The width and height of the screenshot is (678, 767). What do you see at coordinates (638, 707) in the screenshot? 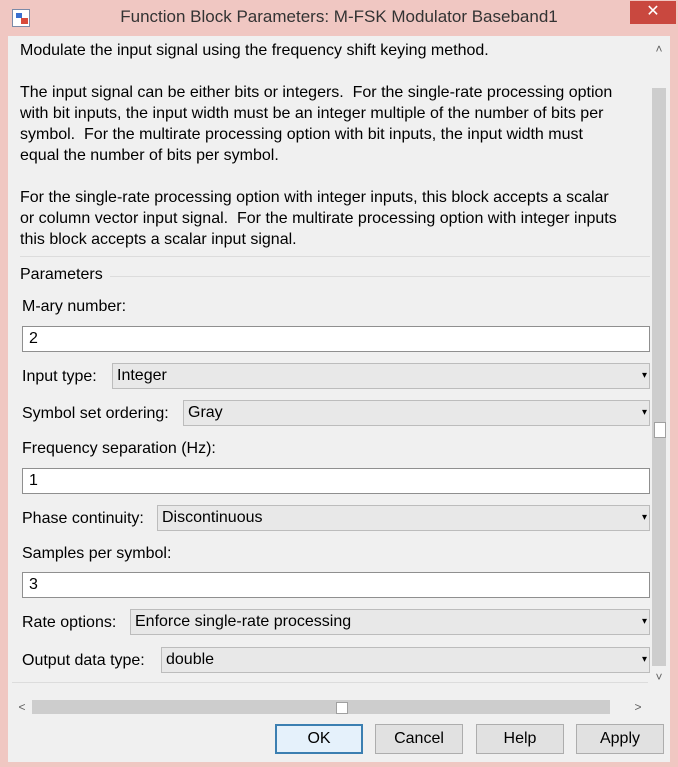
I see `scroll-right-icon: >` at bounding box center [638, 707].